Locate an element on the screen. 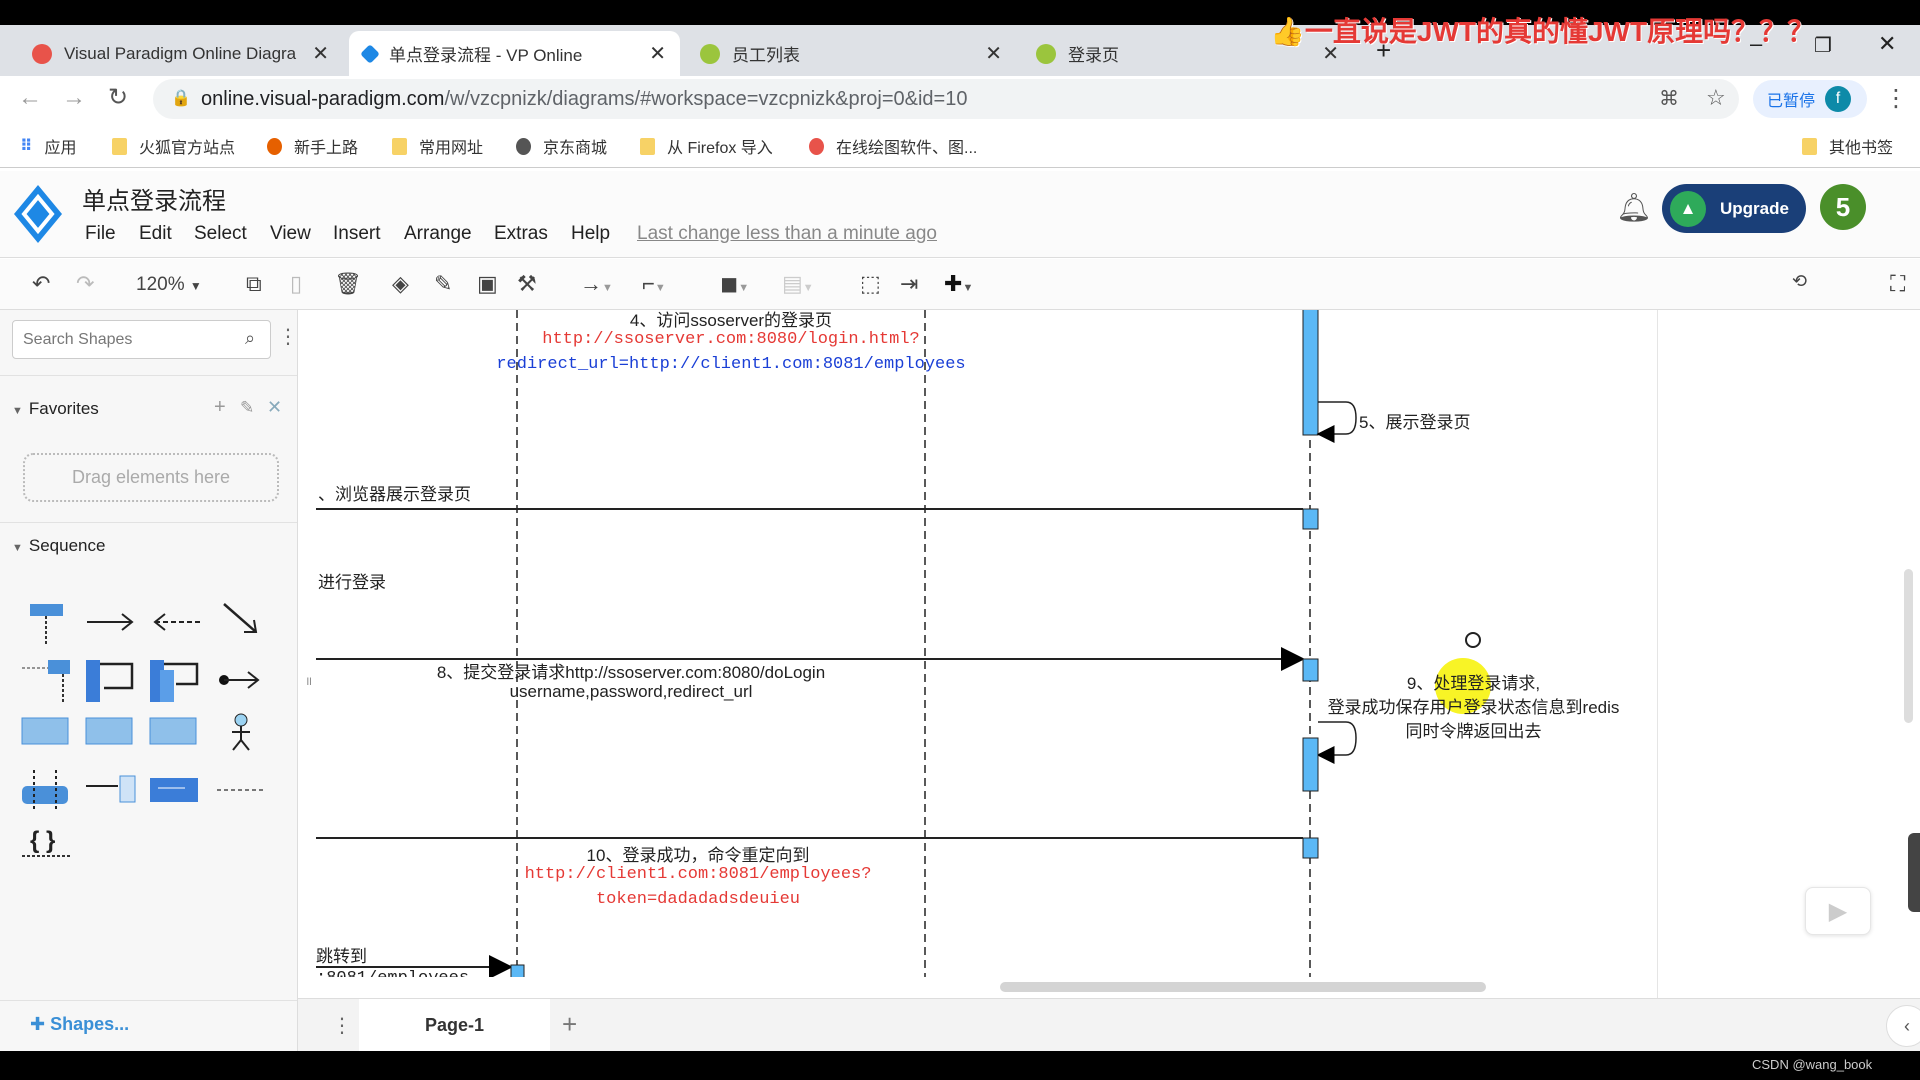  diagonal-arrow-icon is located at coordinates (240, 618).